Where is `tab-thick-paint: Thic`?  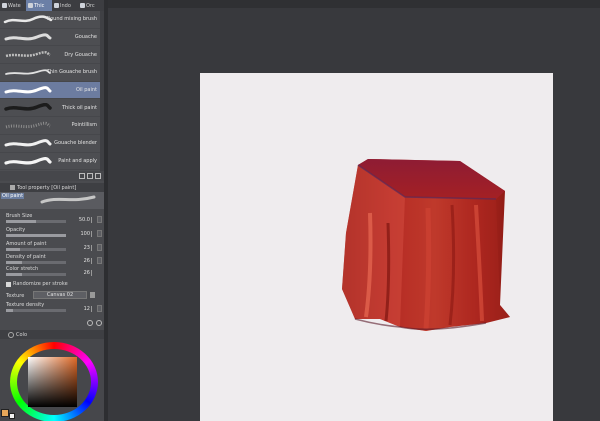
tab-thick-paint: Thic is located at coordinates (39, 5).